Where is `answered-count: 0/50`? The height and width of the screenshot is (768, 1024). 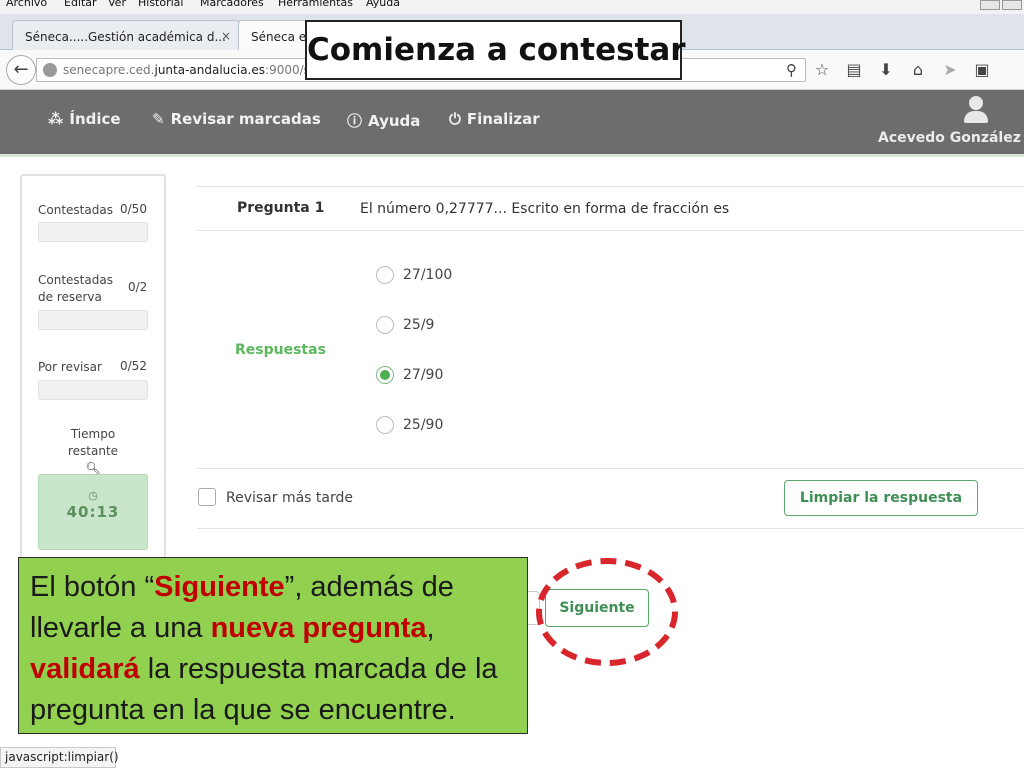
answered-count: 0/50 is located at coordinates (133, 209).